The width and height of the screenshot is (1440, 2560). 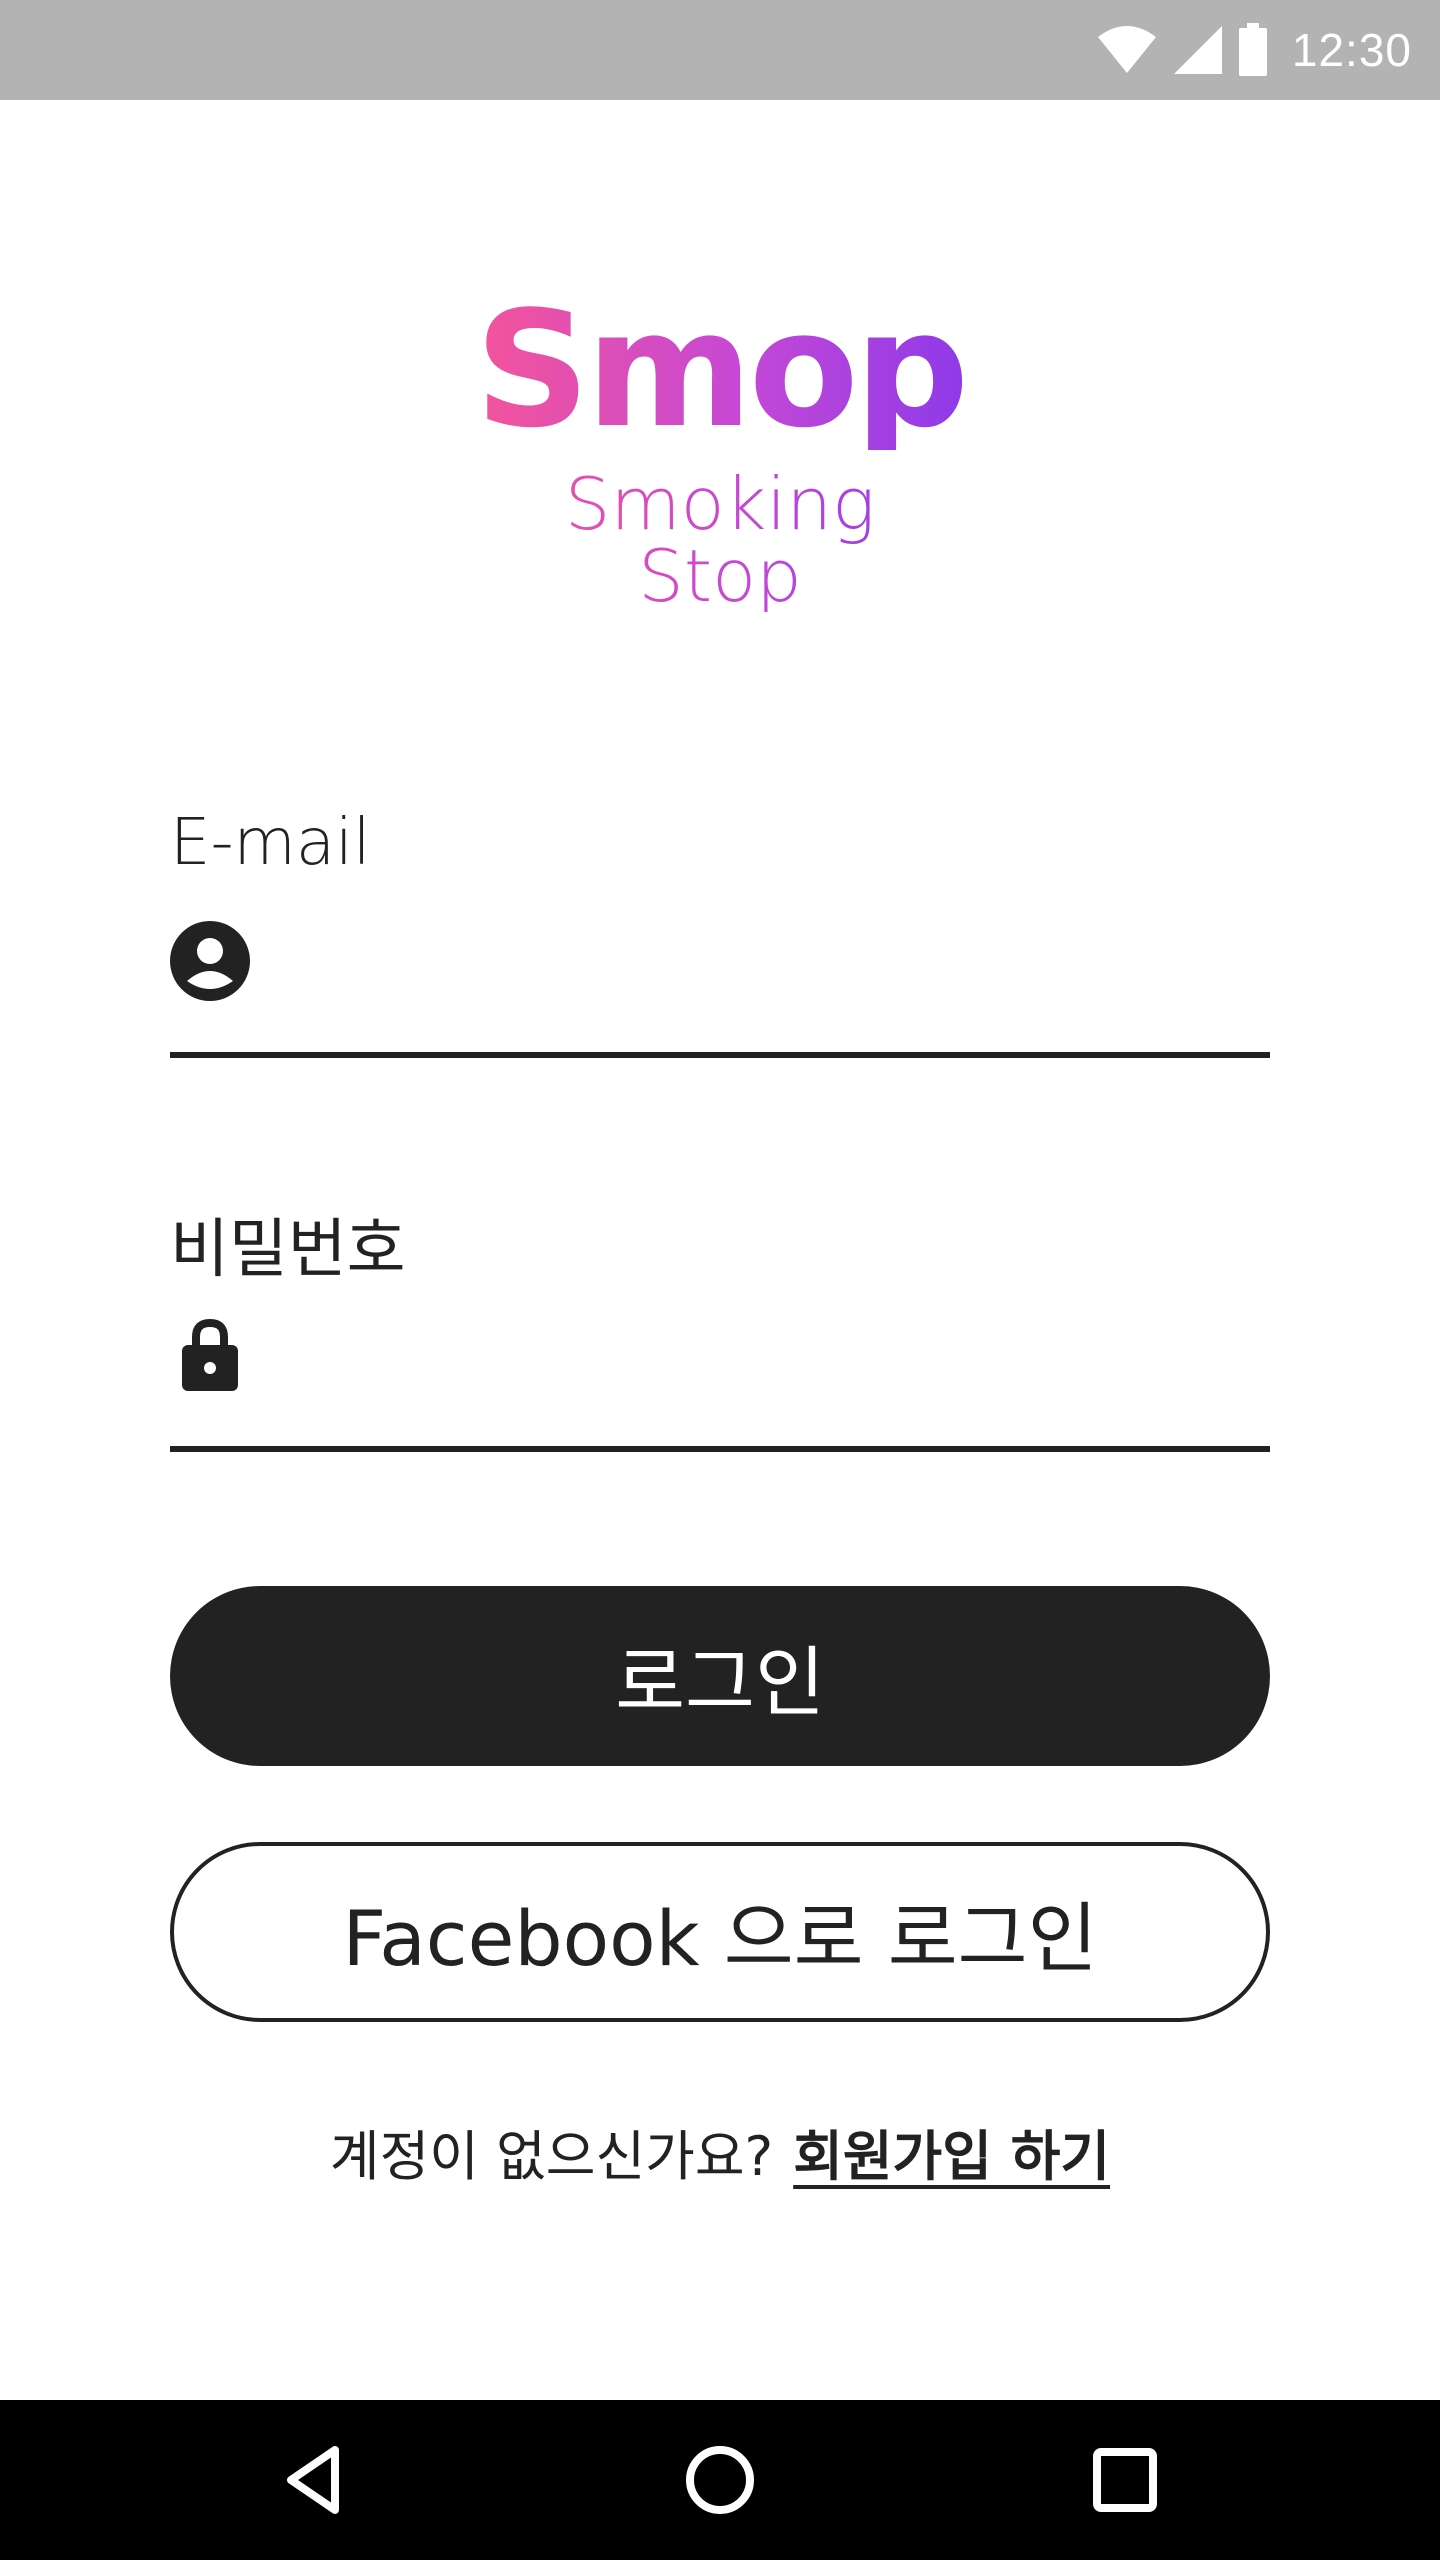 What do you see at coordinates (720, 540) in the screenshot?
I see `logo-subtitle: Smoking Stop` at bounding box center [720, 540].